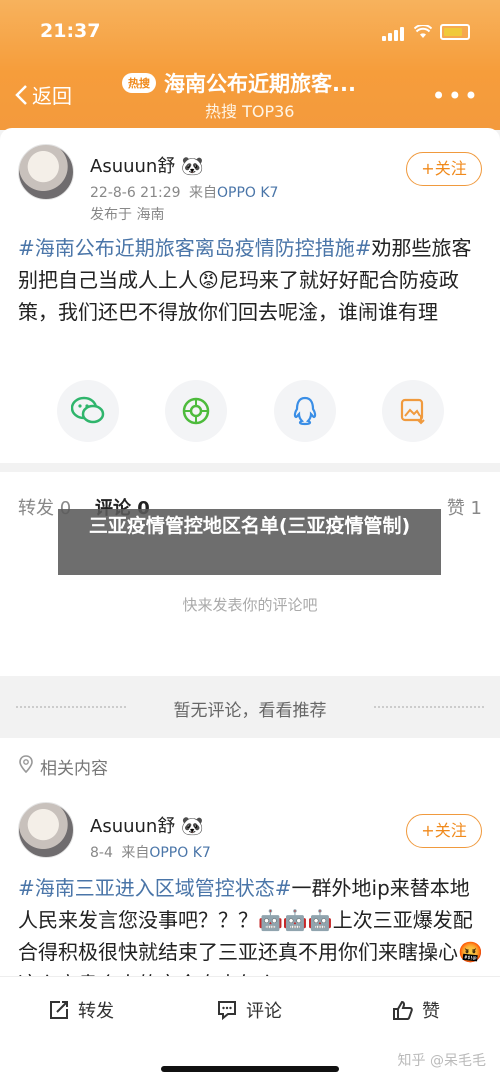  I want to click on comment-placeholder: 快来发表你的评论吧, so click(250, 604).